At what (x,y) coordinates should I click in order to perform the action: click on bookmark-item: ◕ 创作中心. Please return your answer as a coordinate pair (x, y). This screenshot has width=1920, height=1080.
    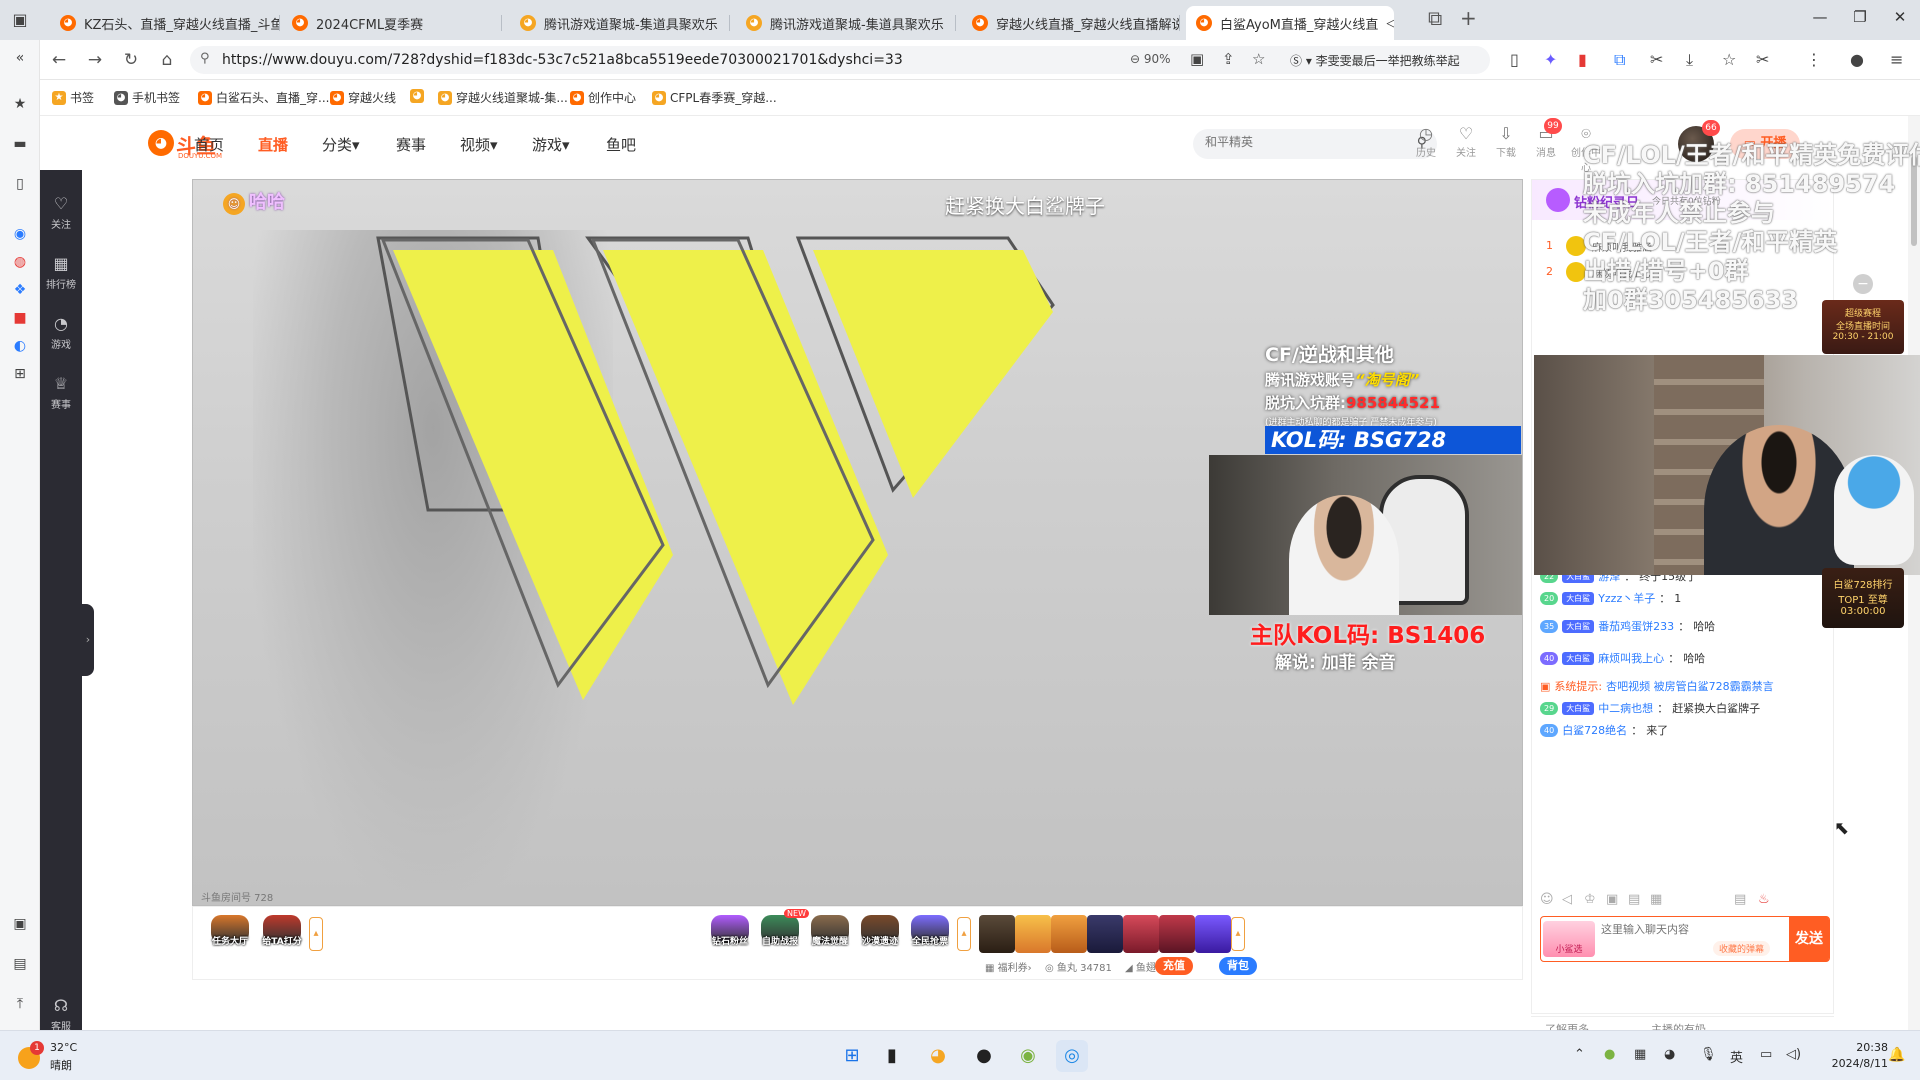
    Looking at the image, I should click on (603, 97).